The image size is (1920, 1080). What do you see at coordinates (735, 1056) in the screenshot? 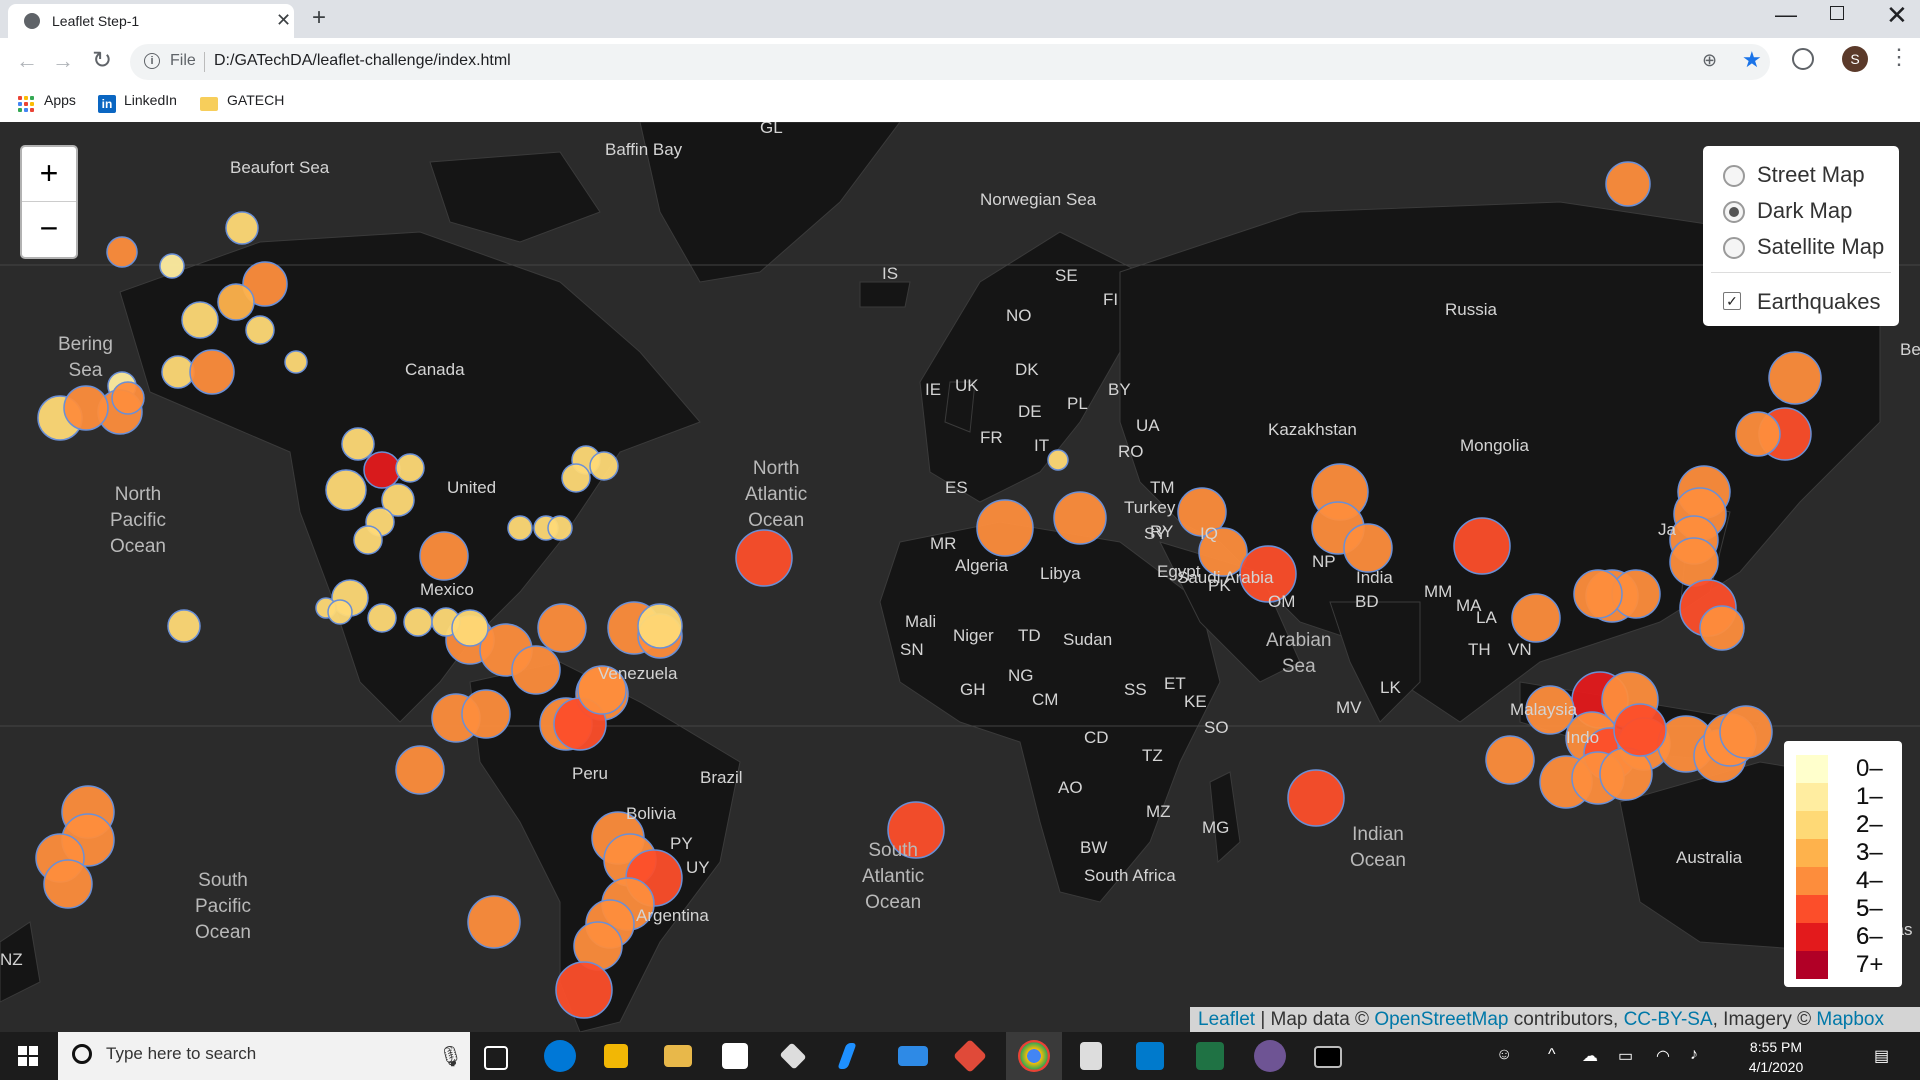
I see `amazon-icon` at bounding box center [735, 1056].